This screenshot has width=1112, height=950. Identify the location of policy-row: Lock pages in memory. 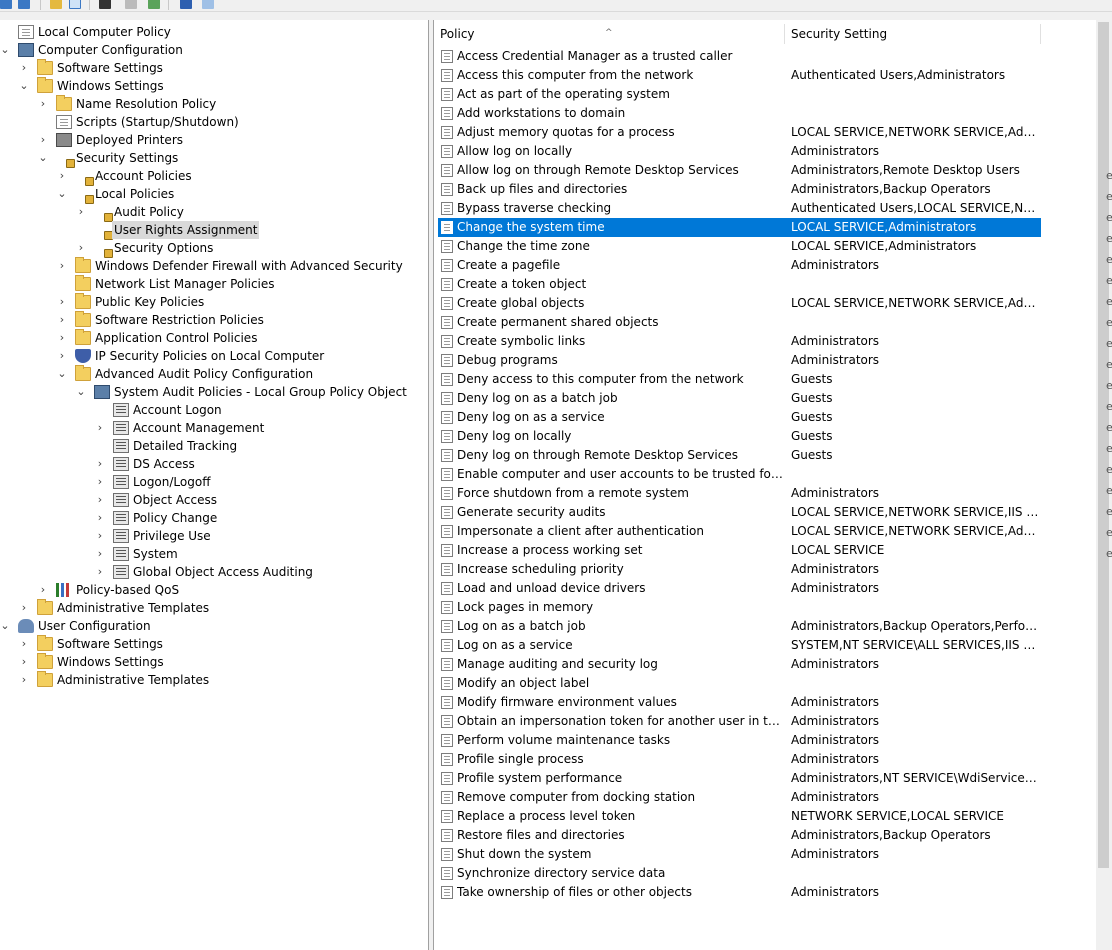
(739, 607).